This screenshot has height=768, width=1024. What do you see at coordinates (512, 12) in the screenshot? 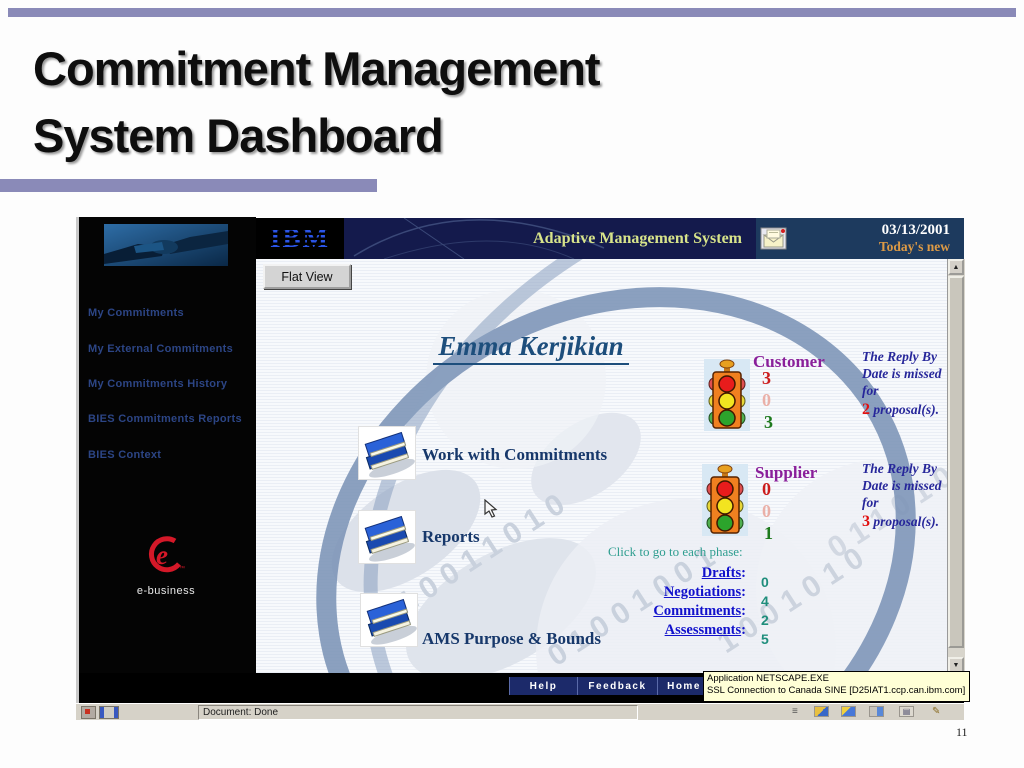
I see `slide-top-accent-bar` at bounding box center [512, 12].